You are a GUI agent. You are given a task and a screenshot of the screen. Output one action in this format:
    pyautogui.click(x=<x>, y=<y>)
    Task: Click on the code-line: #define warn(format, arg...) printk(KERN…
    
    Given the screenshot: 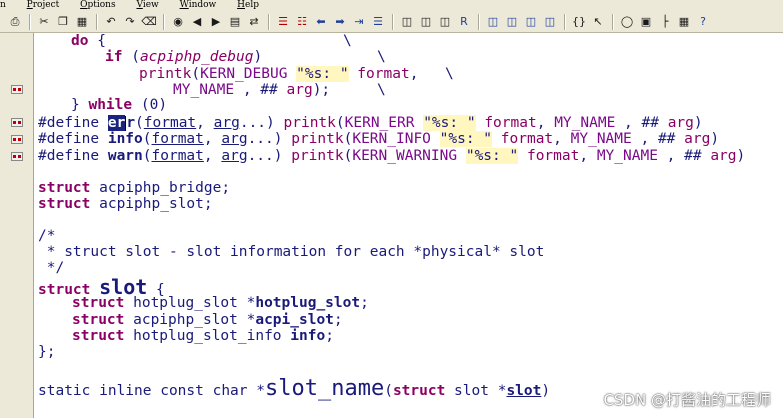 What is the action you would take?
    pyautogui.click(x=392, y=156)
    